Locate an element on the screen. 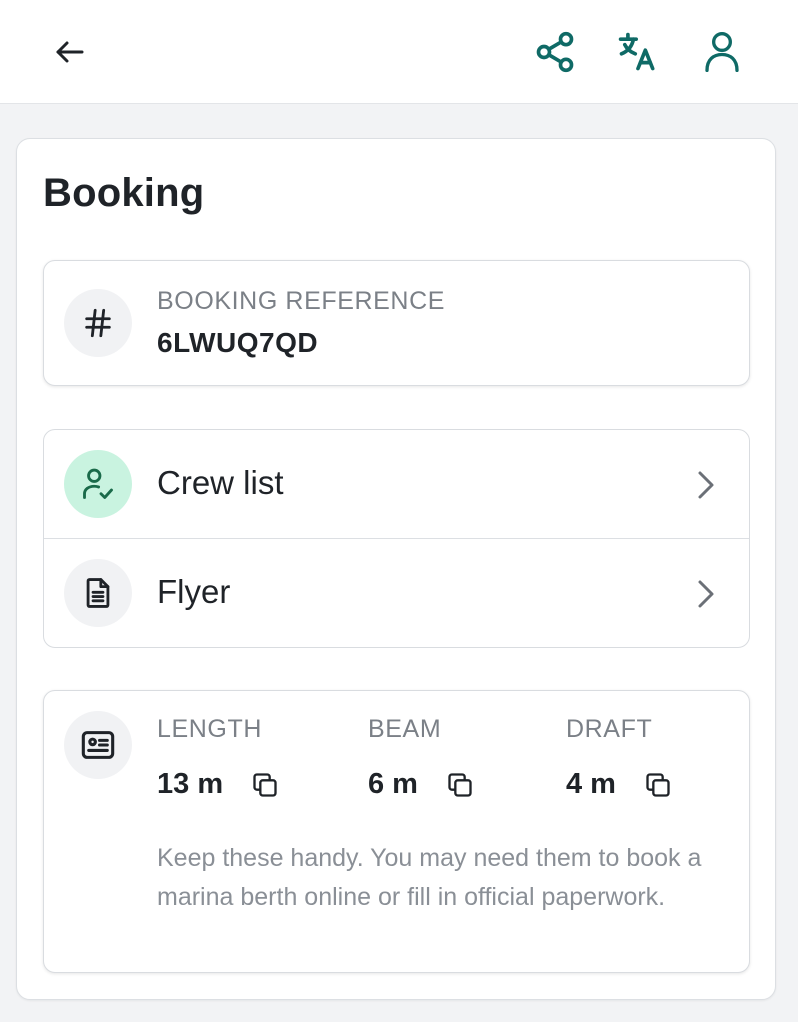 This screenshot has height=1022, width=798. share-button is located at coordinates (555, 52).